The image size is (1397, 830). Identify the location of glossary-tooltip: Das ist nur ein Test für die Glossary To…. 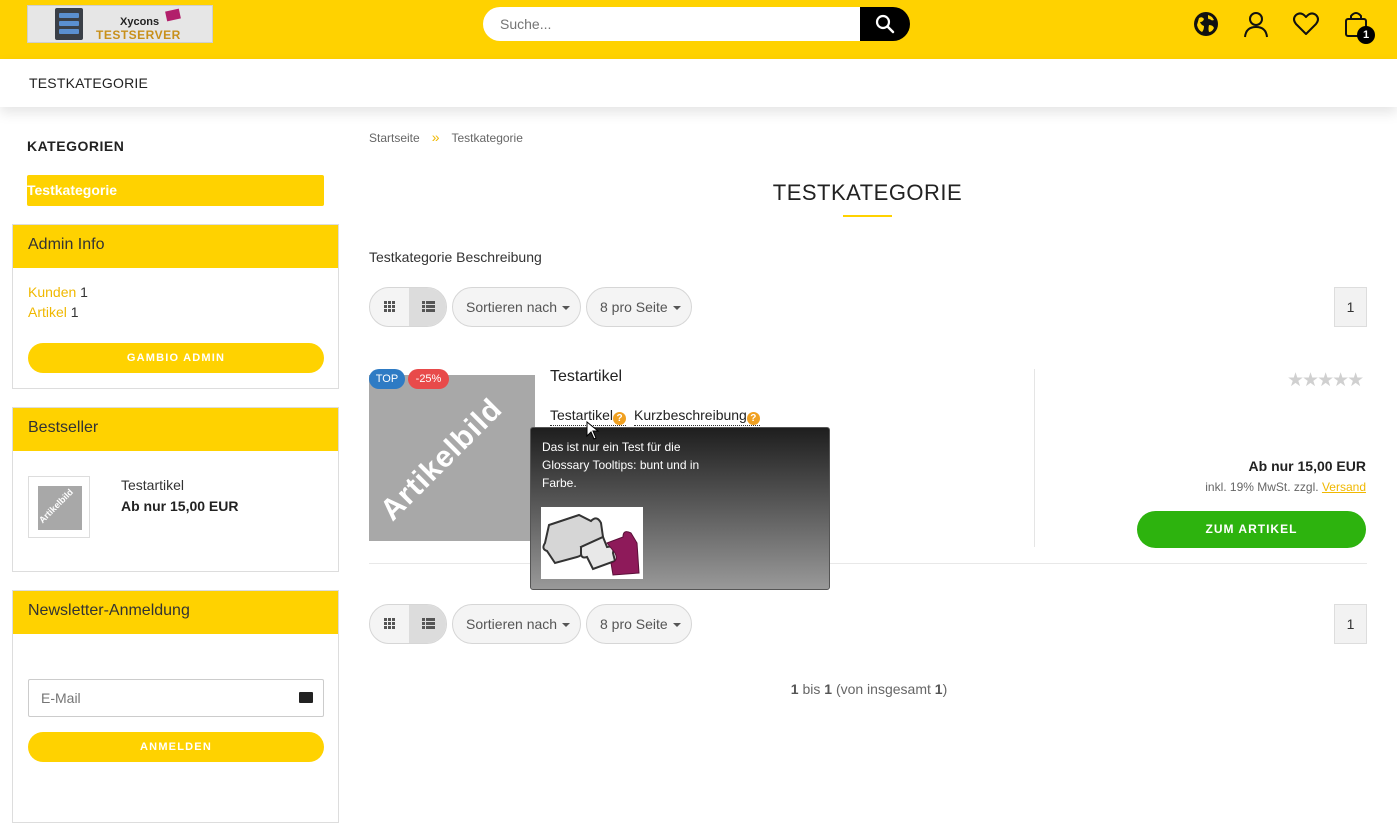
(680, 508).